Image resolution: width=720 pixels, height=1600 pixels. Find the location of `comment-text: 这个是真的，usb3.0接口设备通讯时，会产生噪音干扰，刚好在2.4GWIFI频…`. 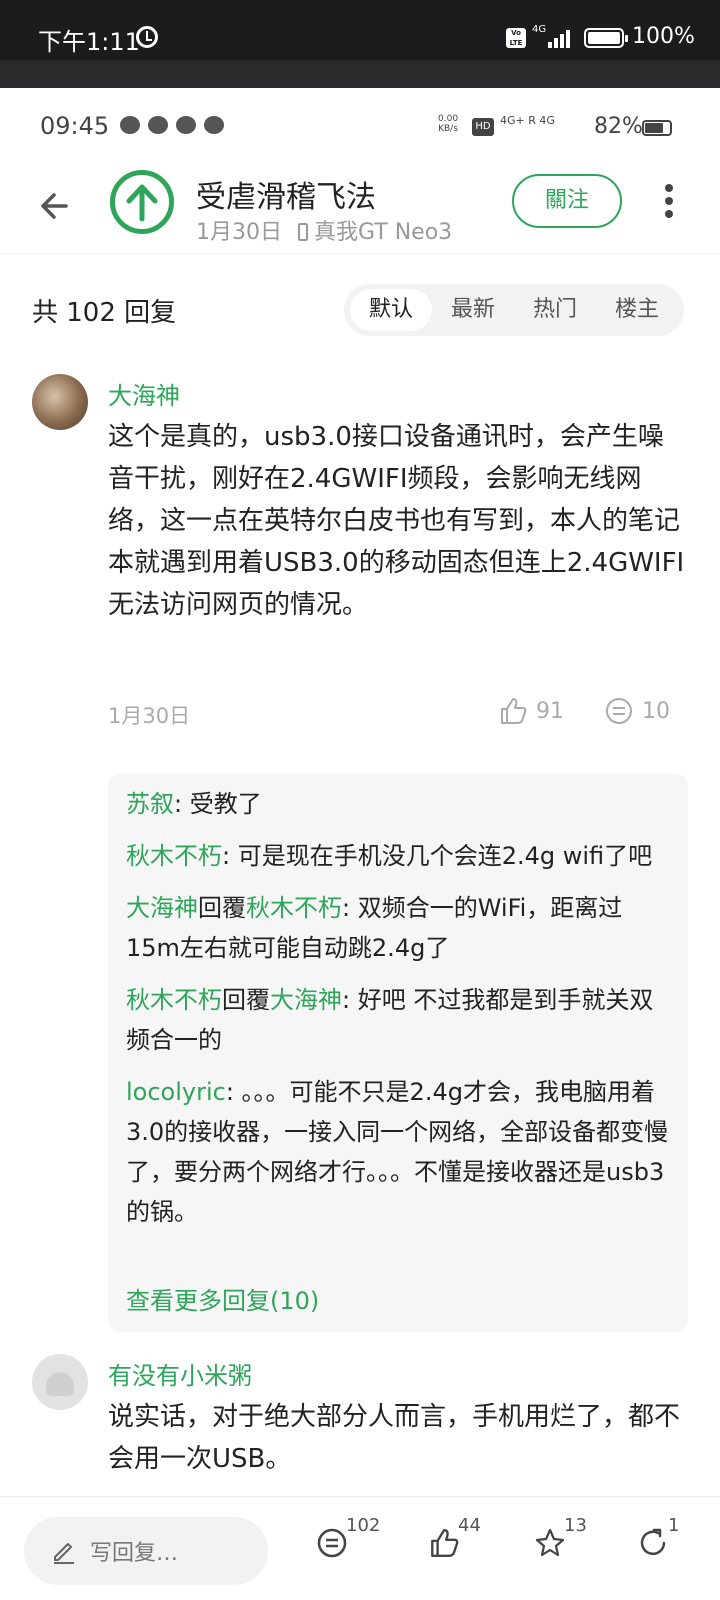

comment-text: 这个是真的，usb3.0接口设备通讯时，会产生噪音干扰，刚好在2.4GWIFI频… is located at coordinates (396, 521).